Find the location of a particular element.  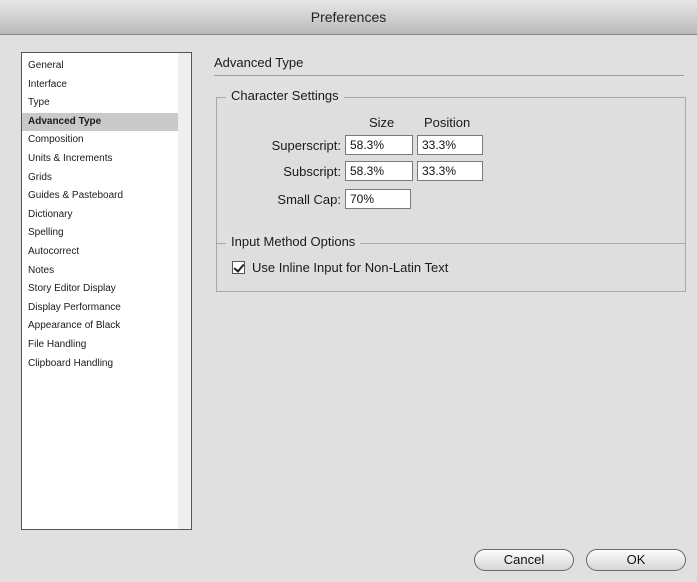

sidebar-item-story-editor-display: Story Editor Display is located at coordinates (100, 289).